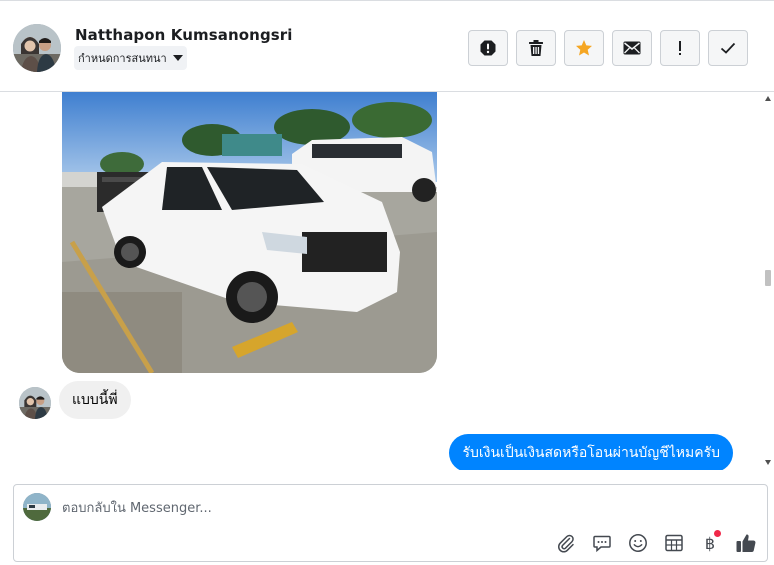 This screenshot has height=565, width=774. I want to click on appointment-button, so click(674, 543).